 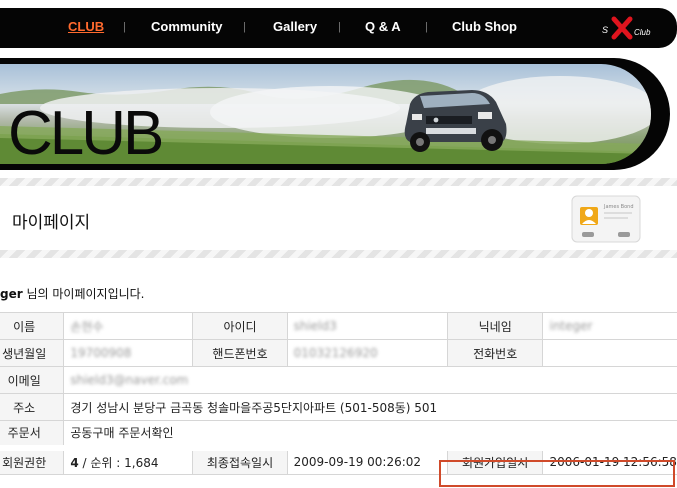 What do you see at coordinates (86, 26) in the screenshot?
I see `nav-club: CLUB` at bounding box center [86, 26].